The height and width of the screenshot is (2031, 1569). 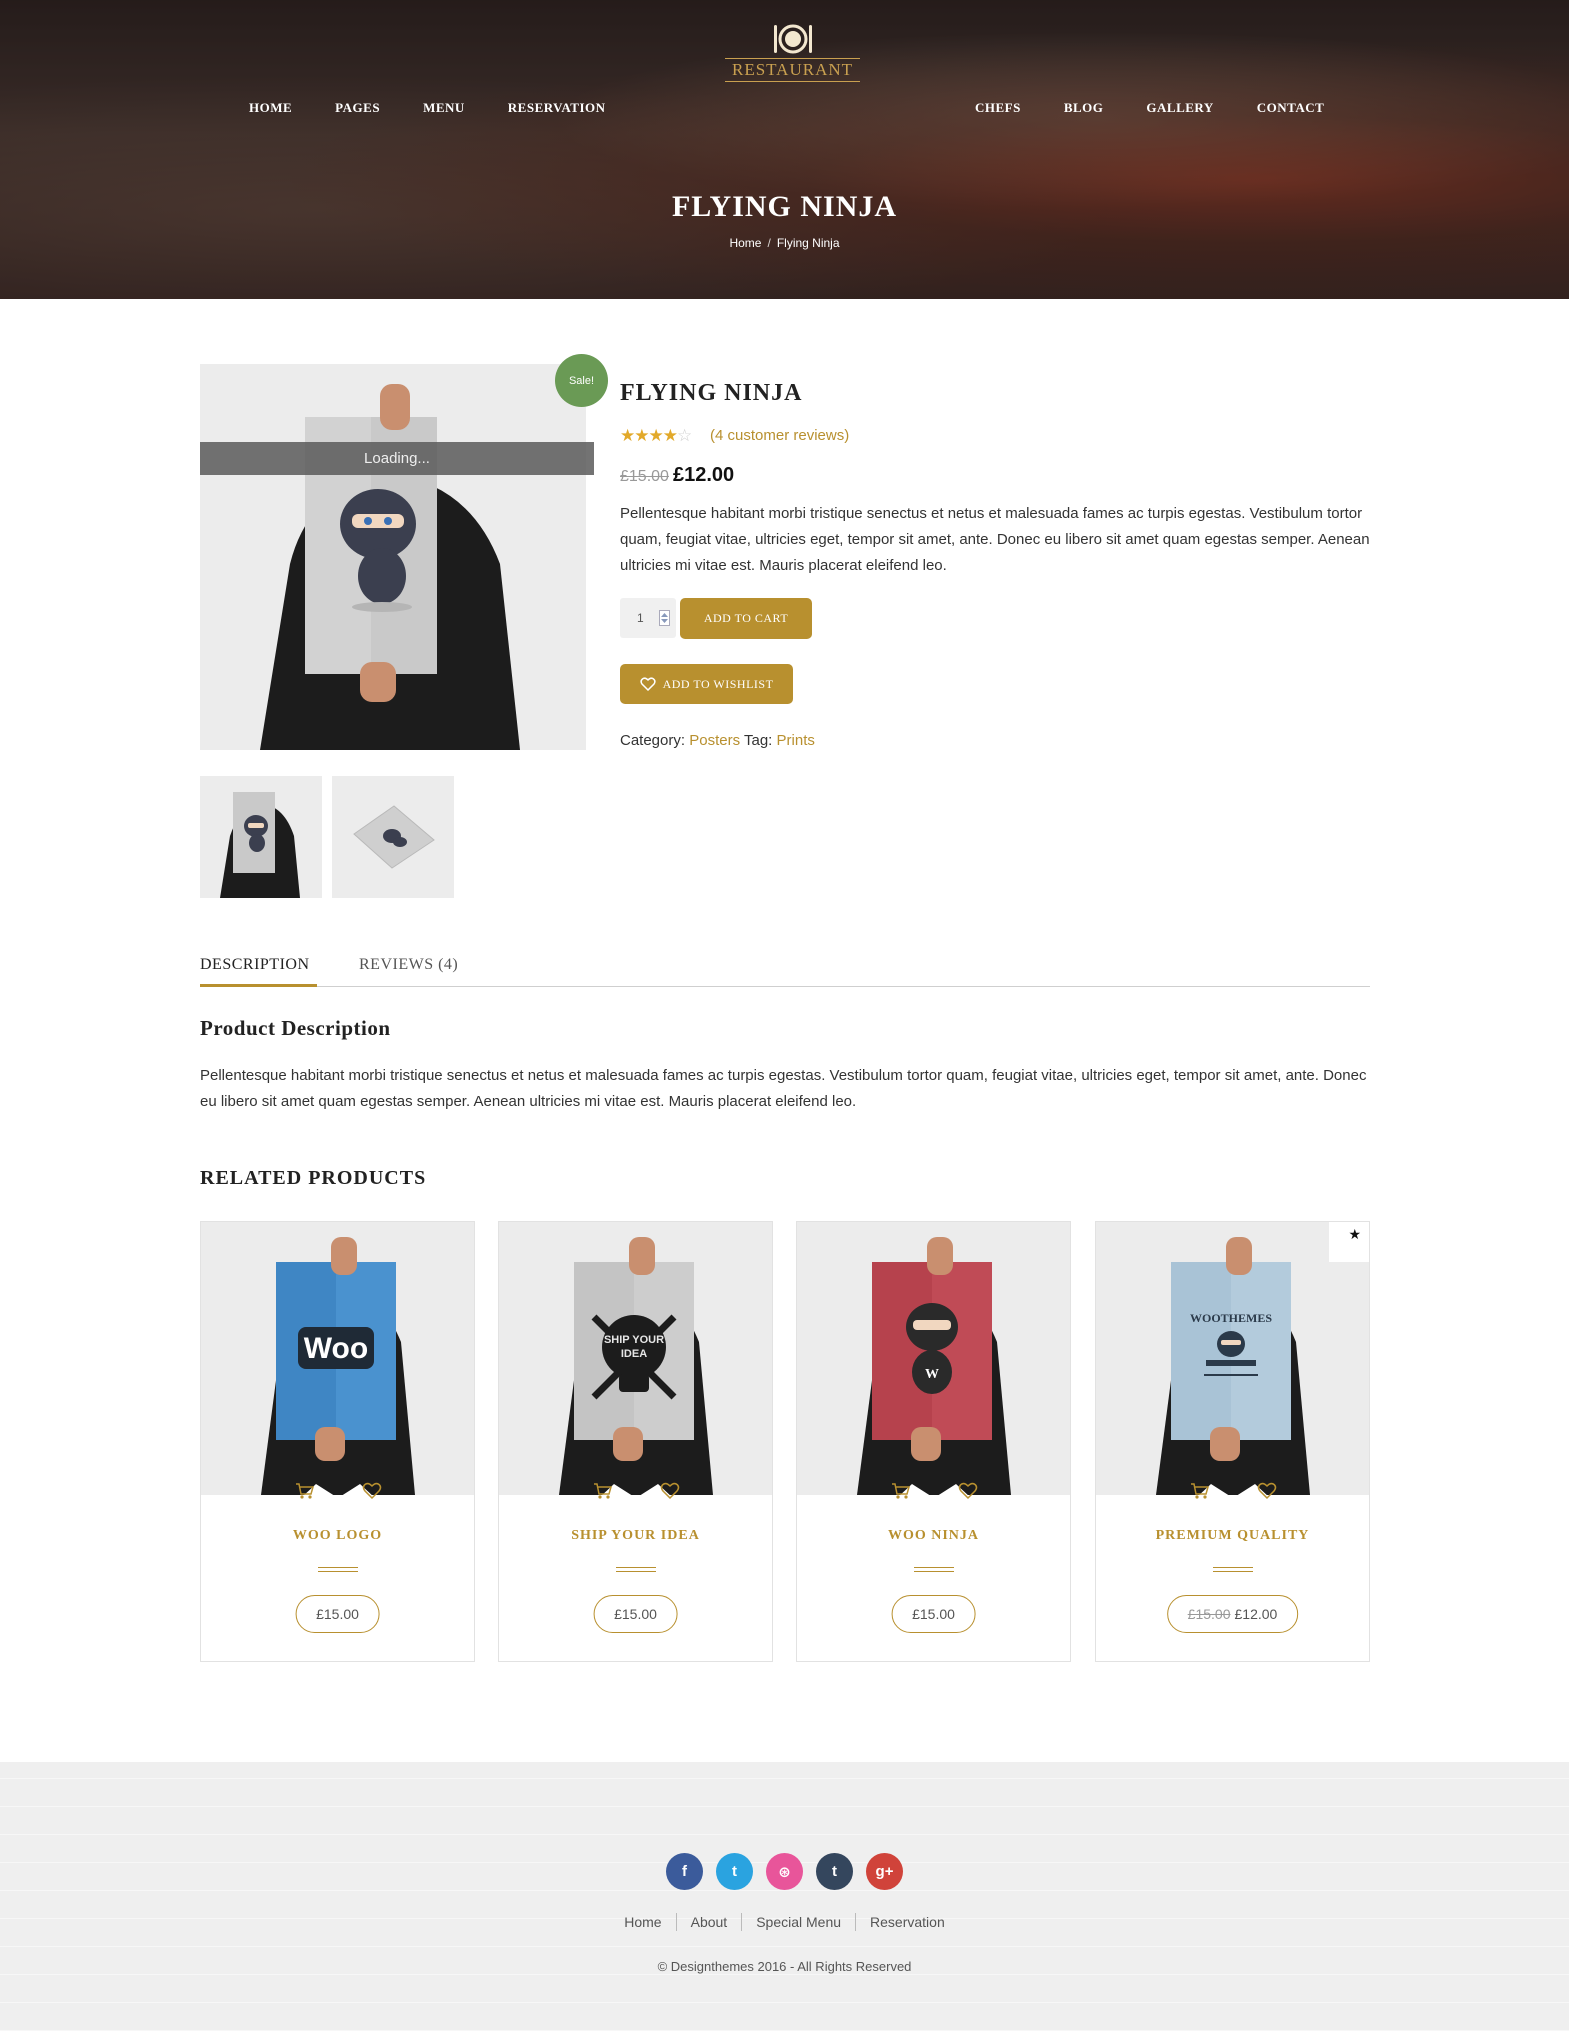 I want to click on tag-link: Prints, so click(x=796, y=740).